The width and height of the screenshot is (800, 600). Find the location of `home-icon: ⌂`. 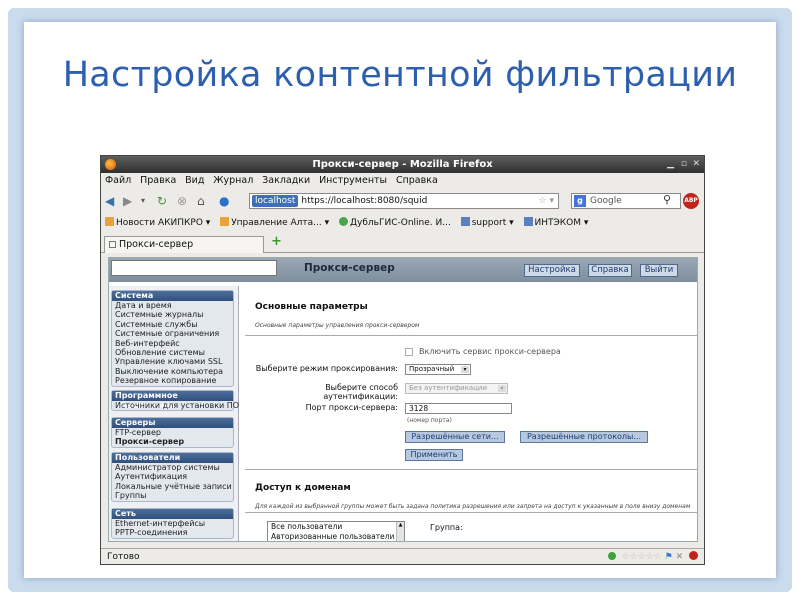

home-icon: ⌂ is located at coordinates (201, 201).